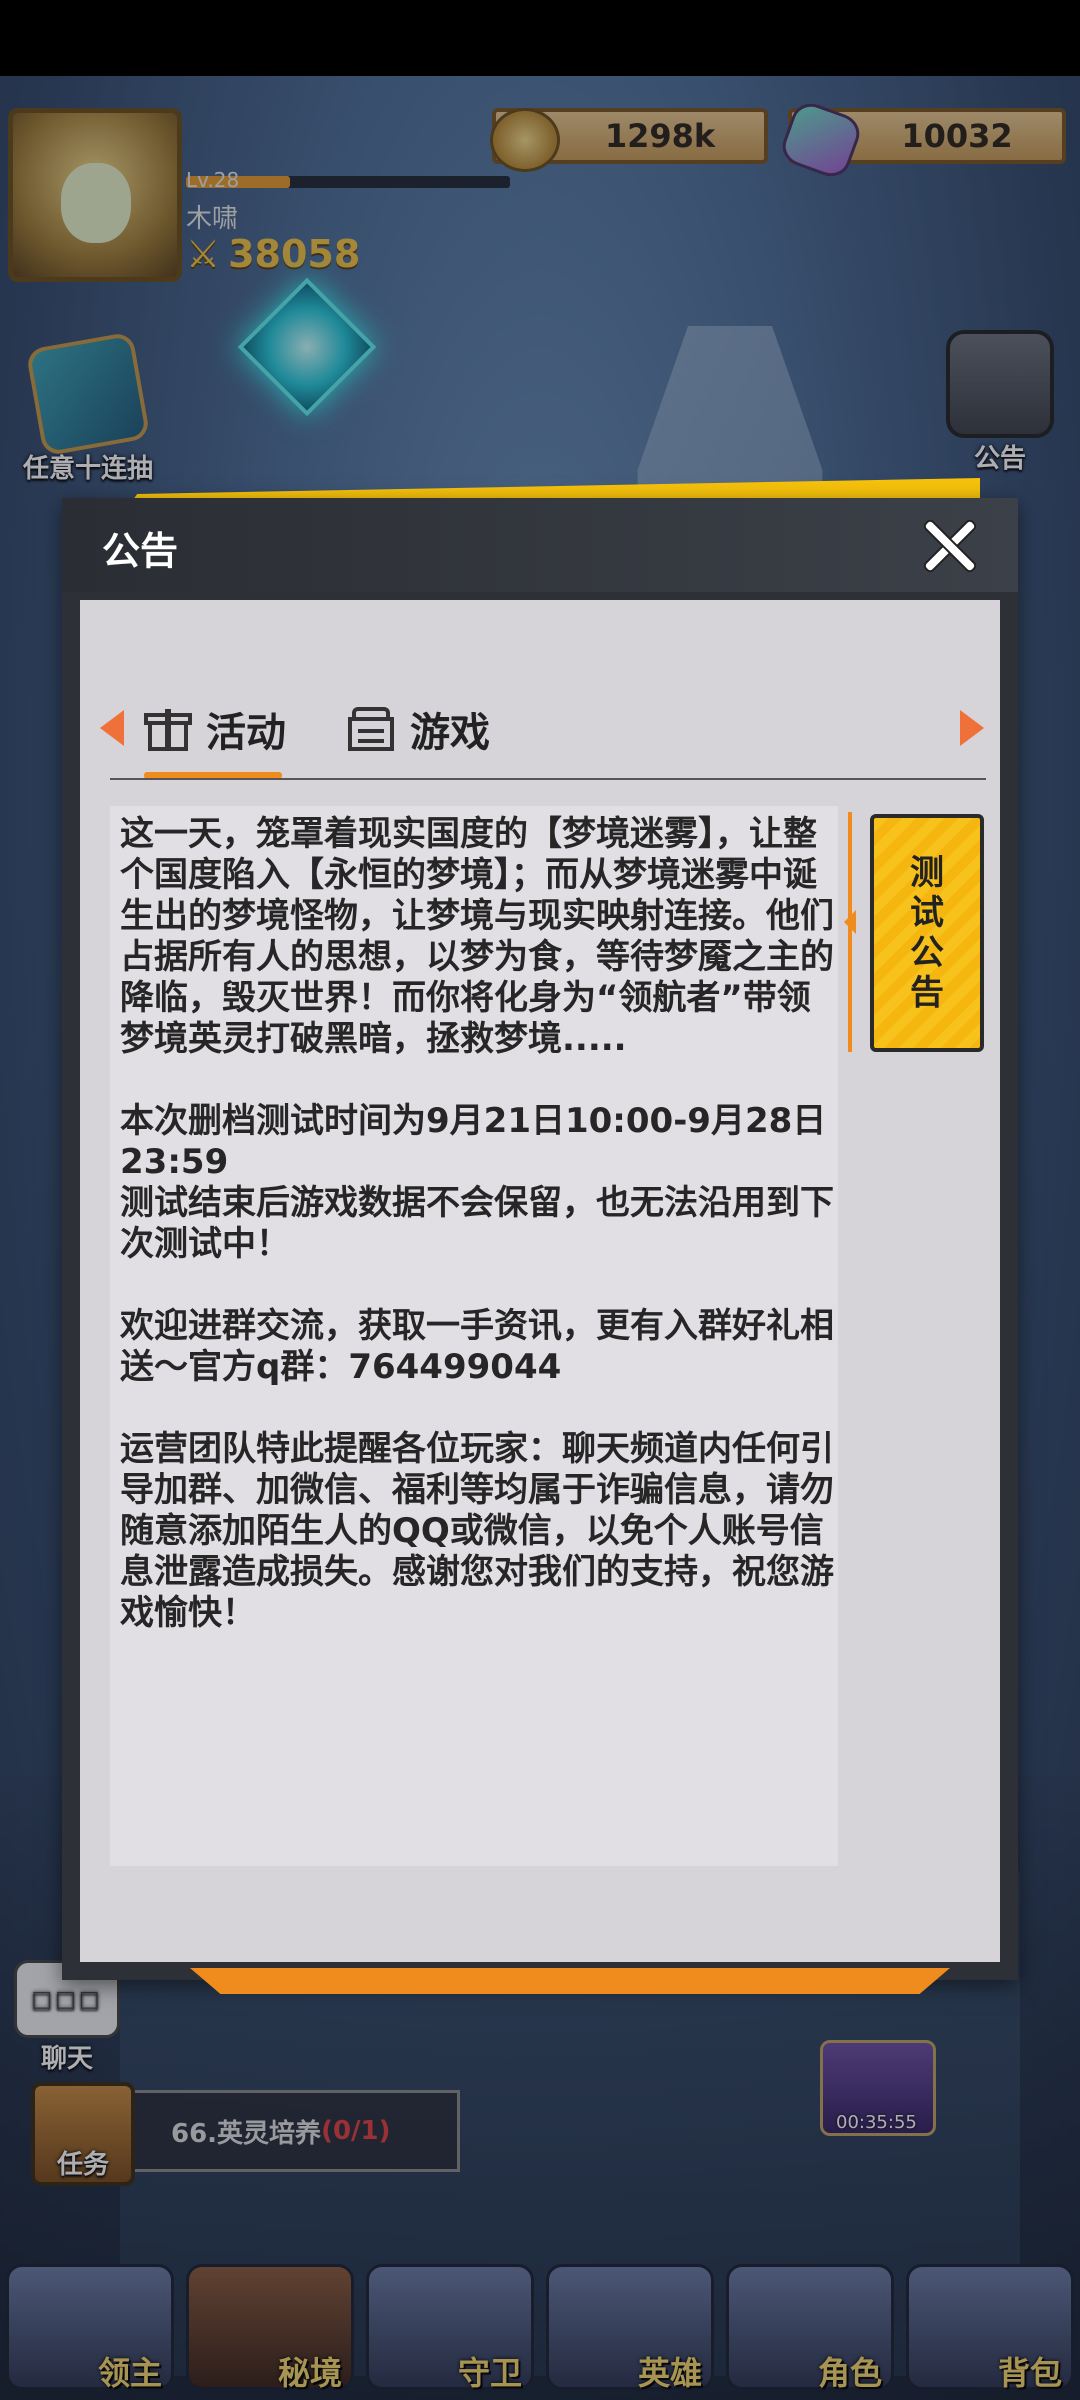 This screenshot has height=2400, width=1080. I want to click on test-notice-label: 测试公告, so click(927, 933).